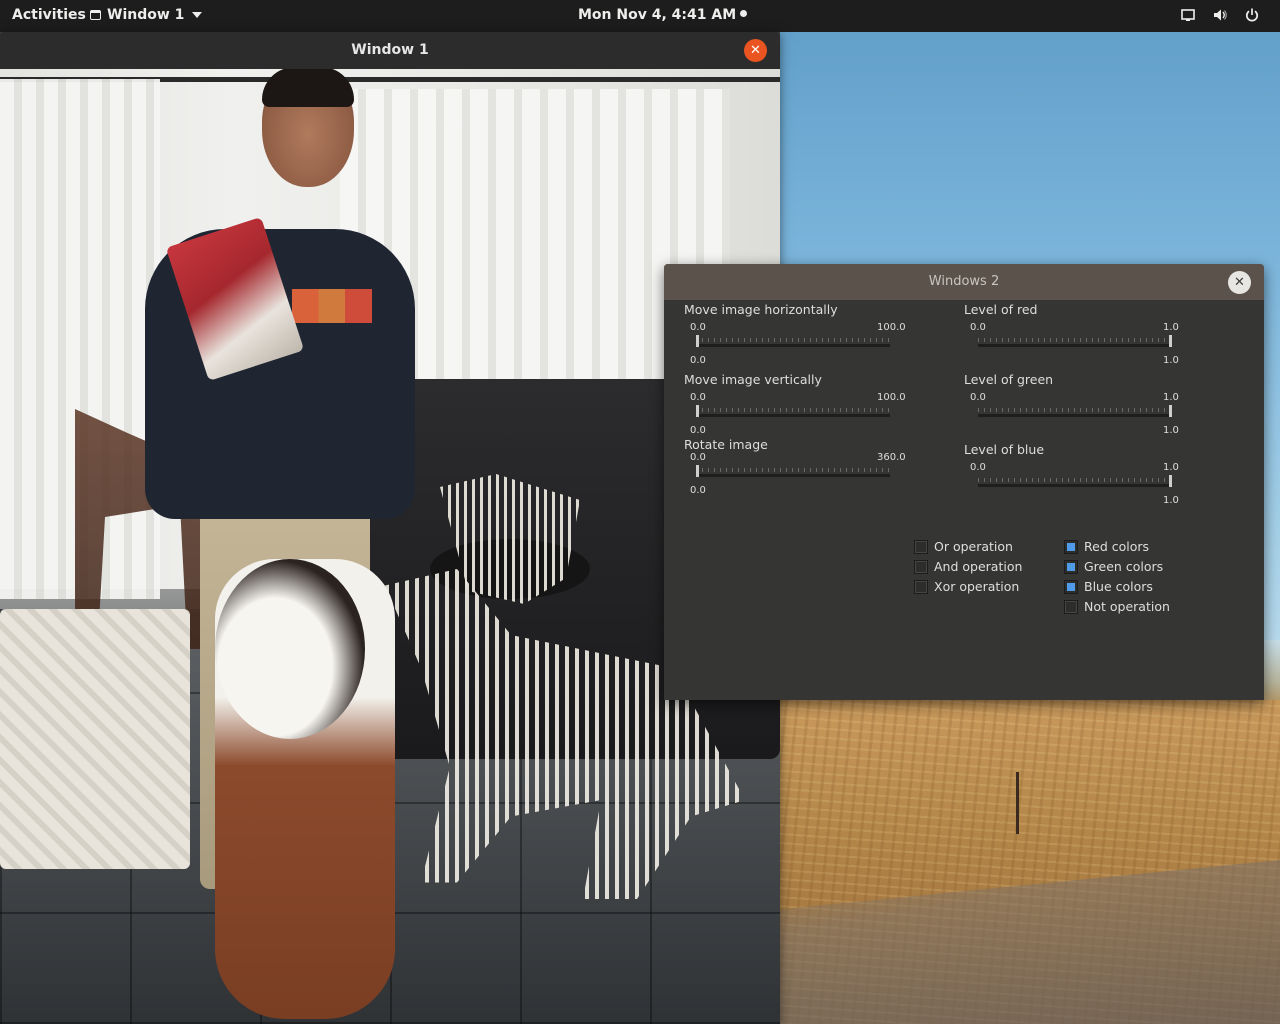 The image size is (1280, 1024). What do you see at coordinates (1127, 606) in the screenshot?
I see `checkbox-label: Not operation` at bounding box center [1127, 606].